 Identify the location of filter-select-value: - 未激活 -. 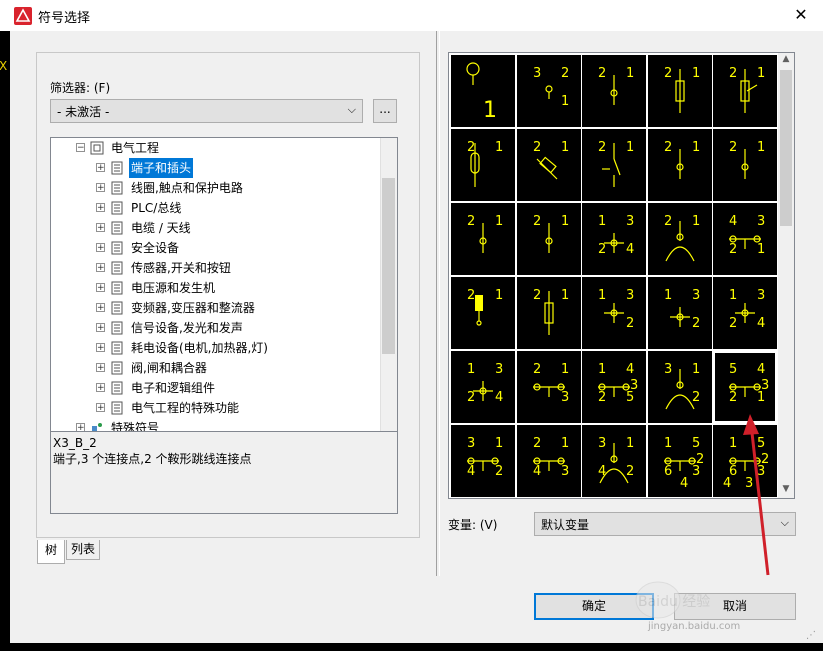
(83, 112).